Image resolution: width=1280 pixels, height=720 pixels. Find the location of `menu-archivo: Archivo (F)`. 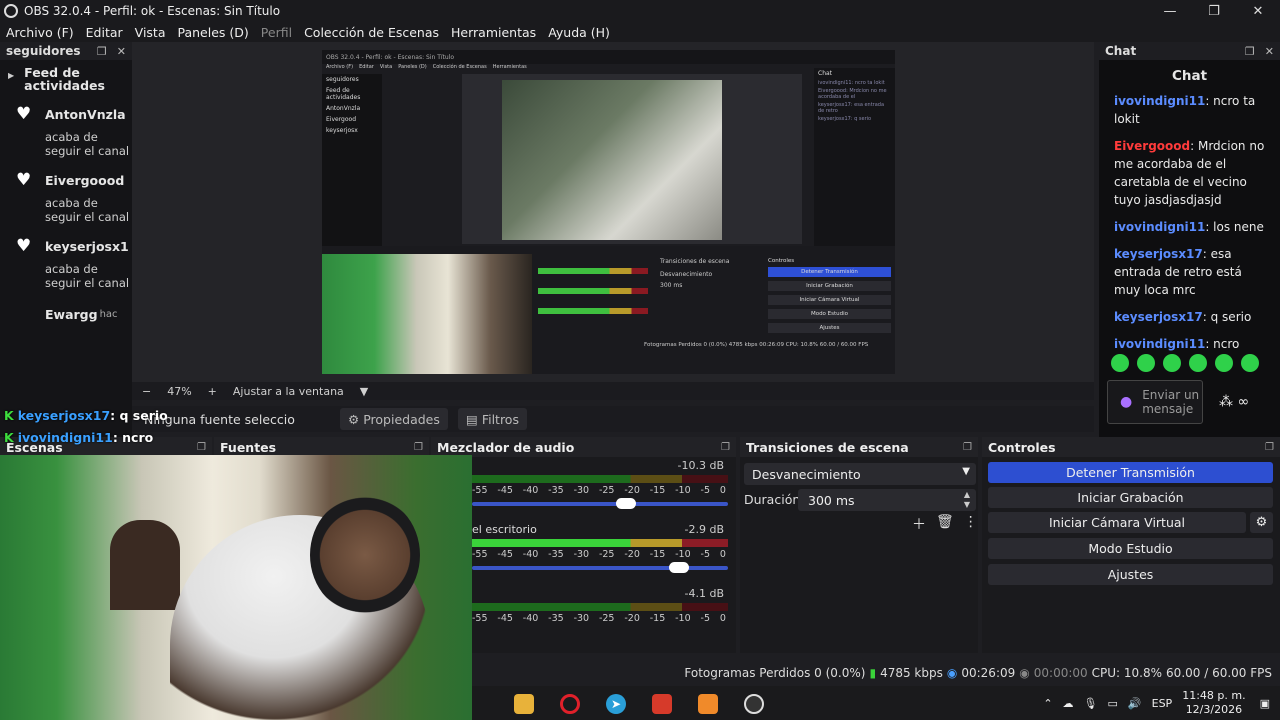

menu-archivo: Archivo (F) is located at coordinates (40, 32).